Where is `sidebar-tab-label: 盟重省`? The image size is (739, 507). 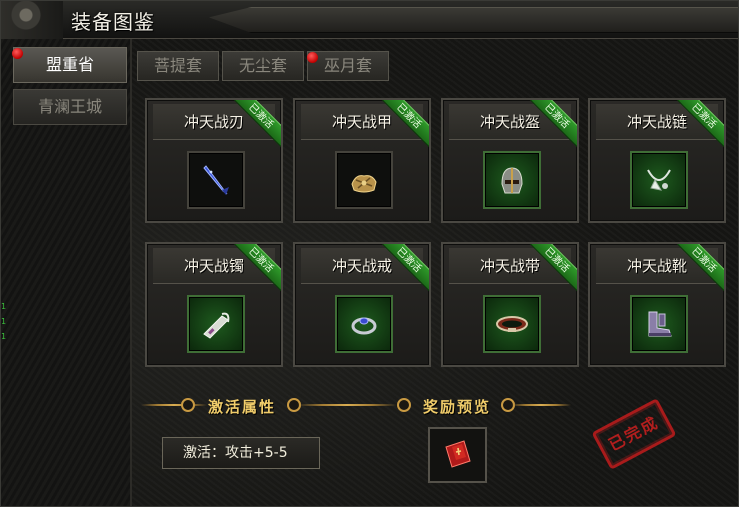
sidebar-tab-label: 盟重省 is located at coordinates (69, 64).